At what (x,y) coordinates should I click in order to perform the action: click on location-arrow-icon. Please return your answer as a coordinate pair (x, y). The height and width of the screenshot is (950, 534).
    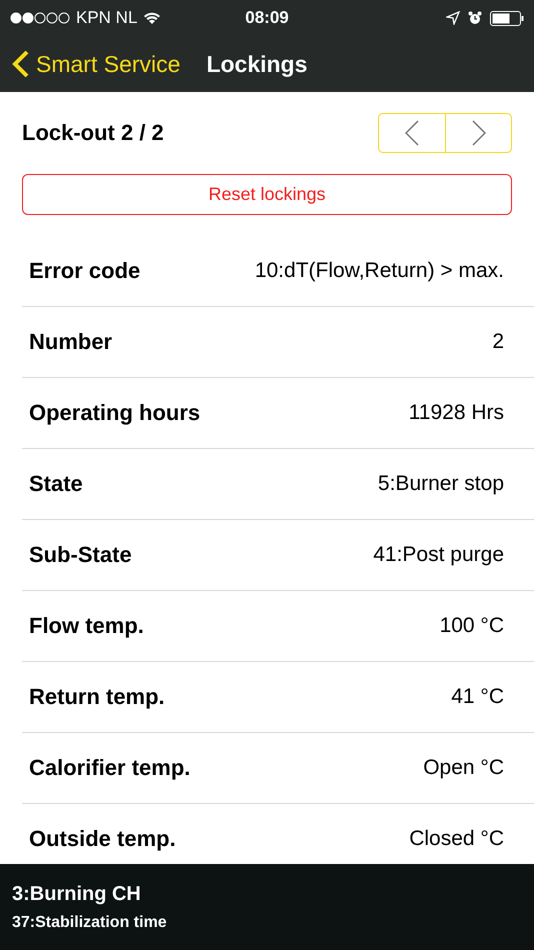
    Looking at the image, I should click on (453, 18).